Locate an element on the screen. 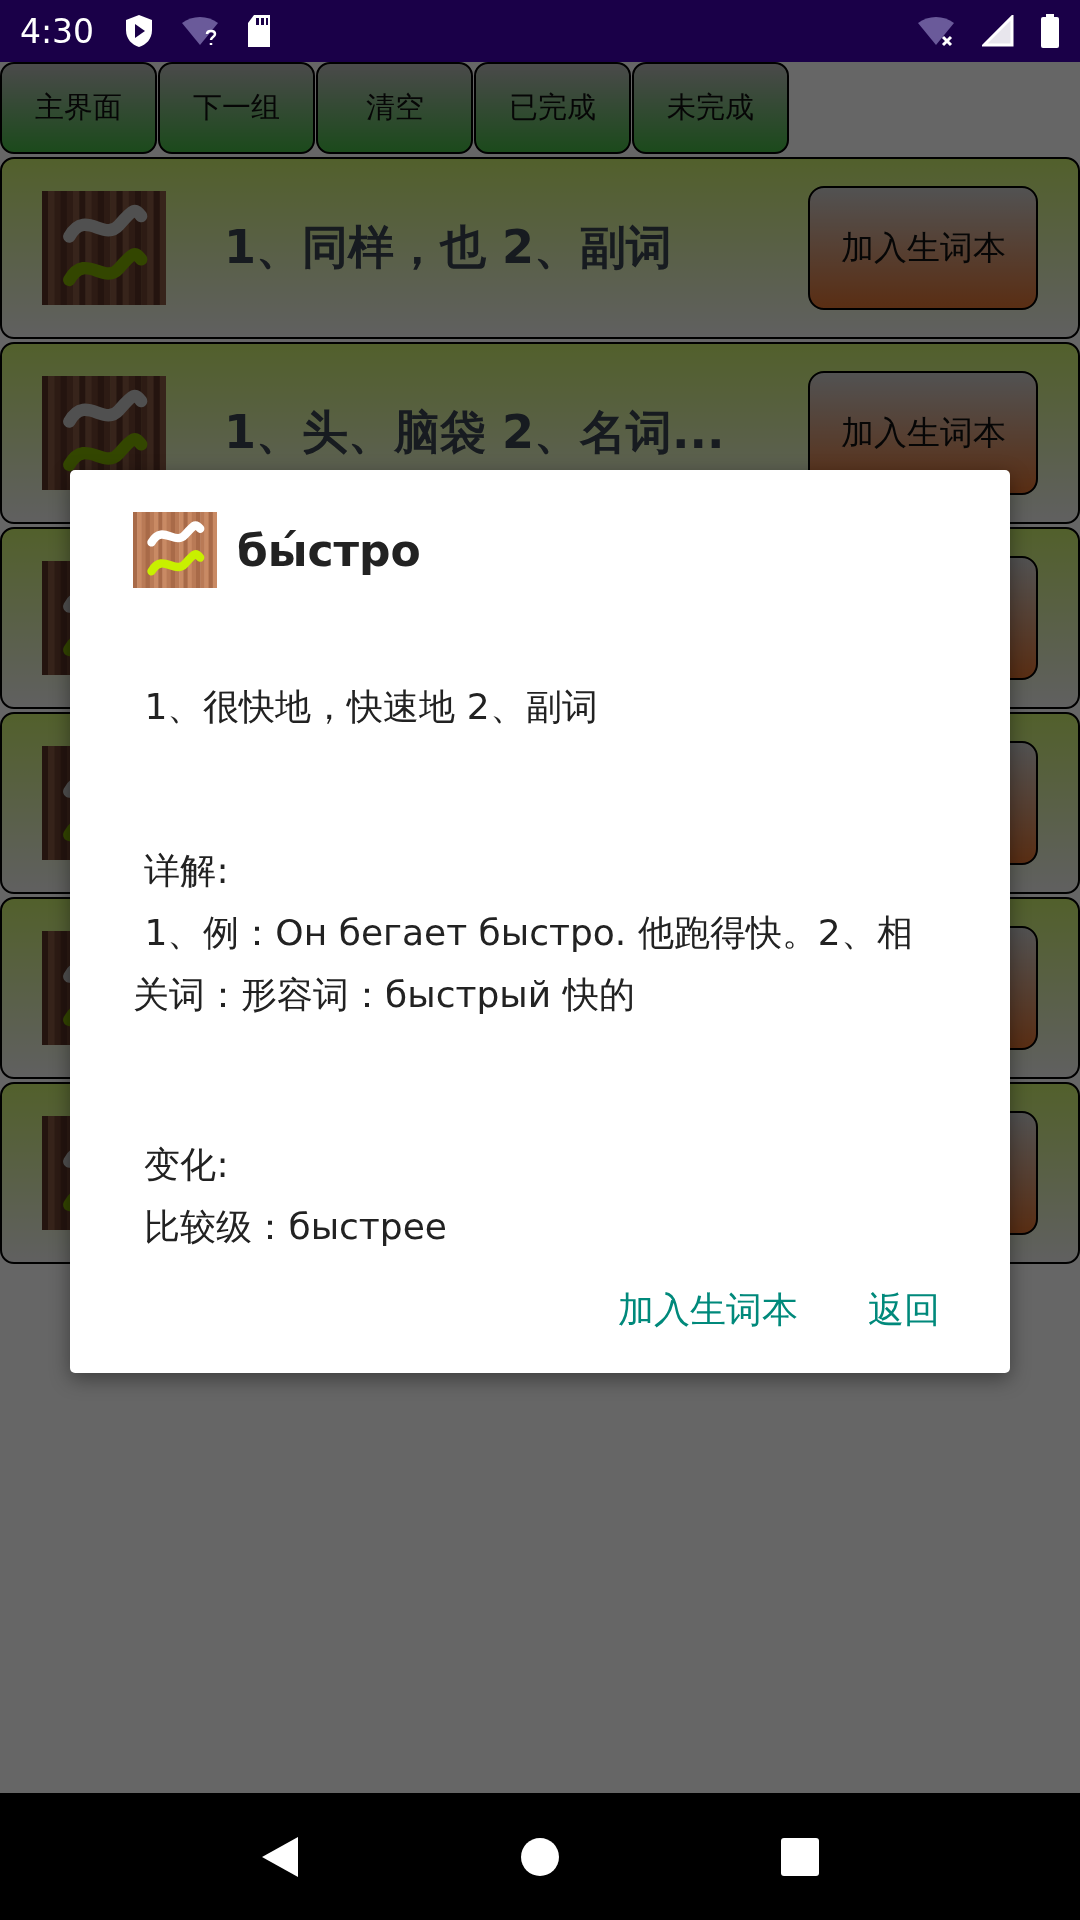 The height and width of the screenshot is (1920, 1080). wifi-question-icon is located at coordinates (200, 31).